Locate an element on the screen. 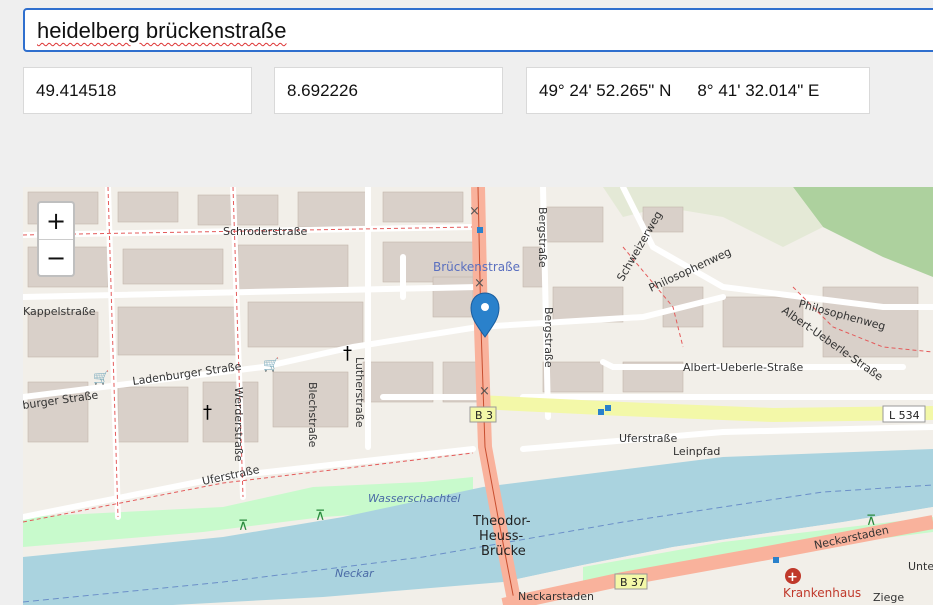  dms-coordinates-field: 49° 24' 52.265" N 8° 41' 32.014" E is located at coordinates (698, 90).